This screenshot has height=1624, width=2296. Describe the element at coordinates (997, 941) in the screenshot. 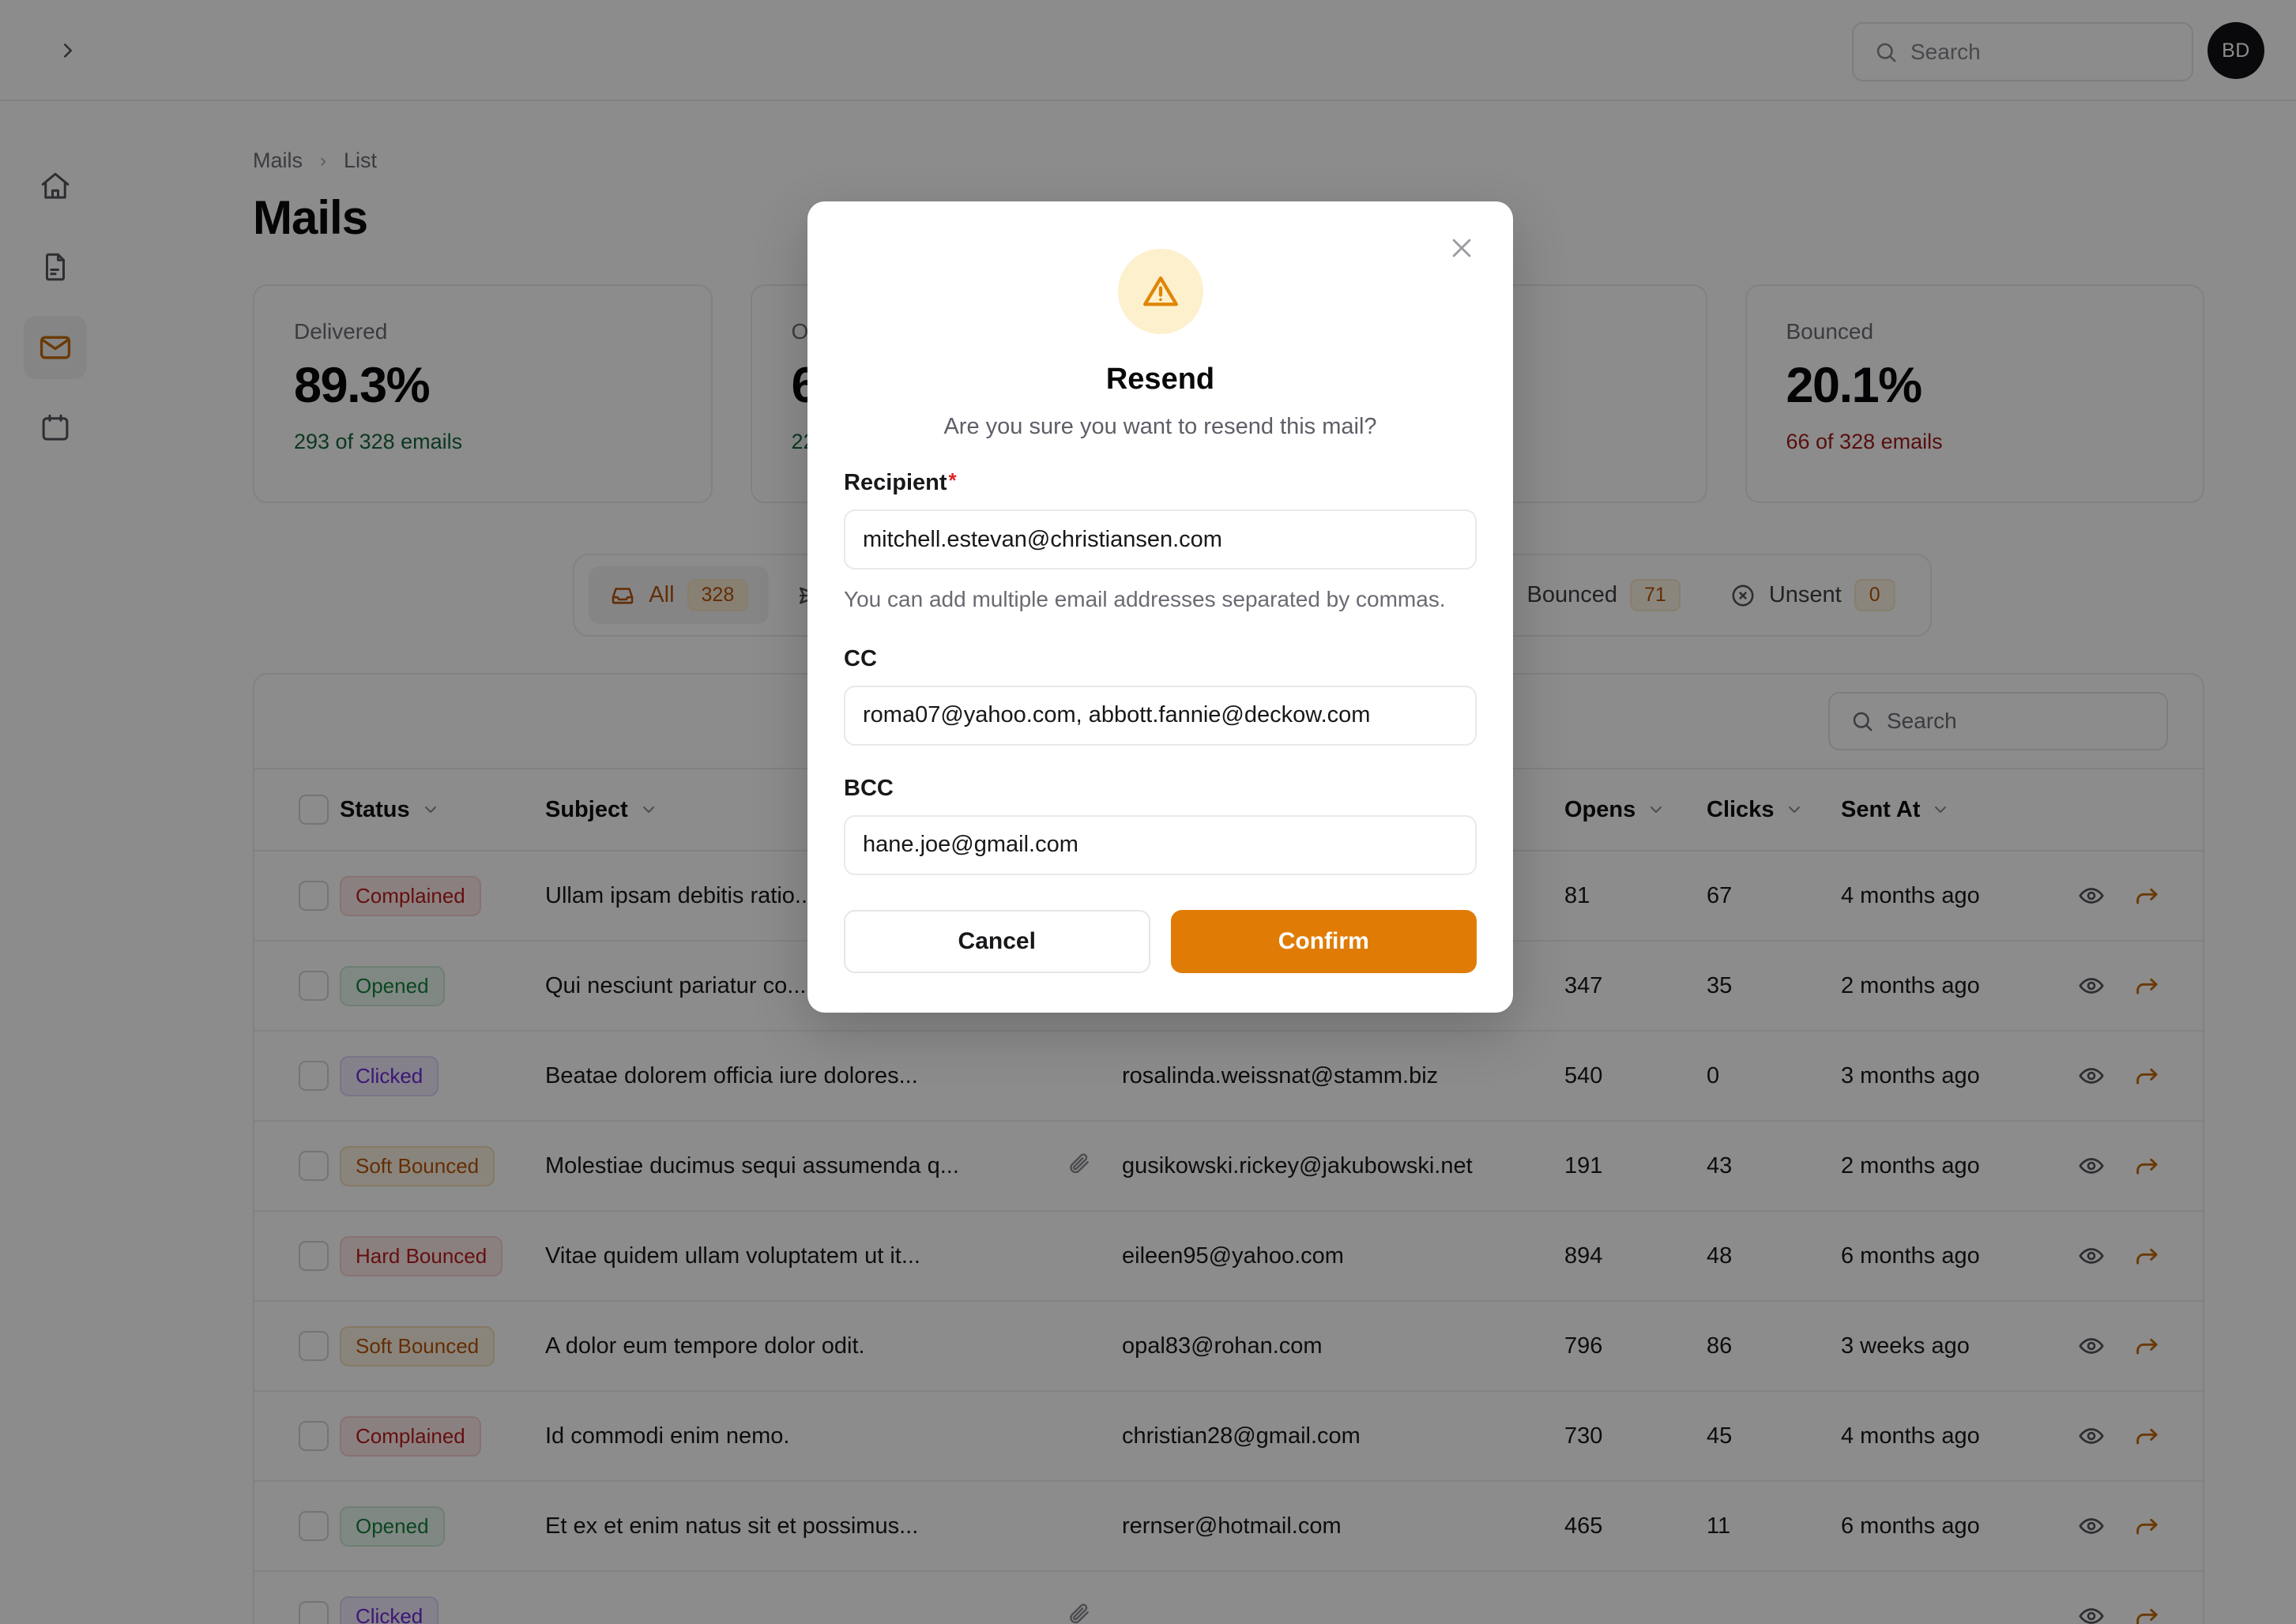

I see `cancel-button: Cancel` at that location.